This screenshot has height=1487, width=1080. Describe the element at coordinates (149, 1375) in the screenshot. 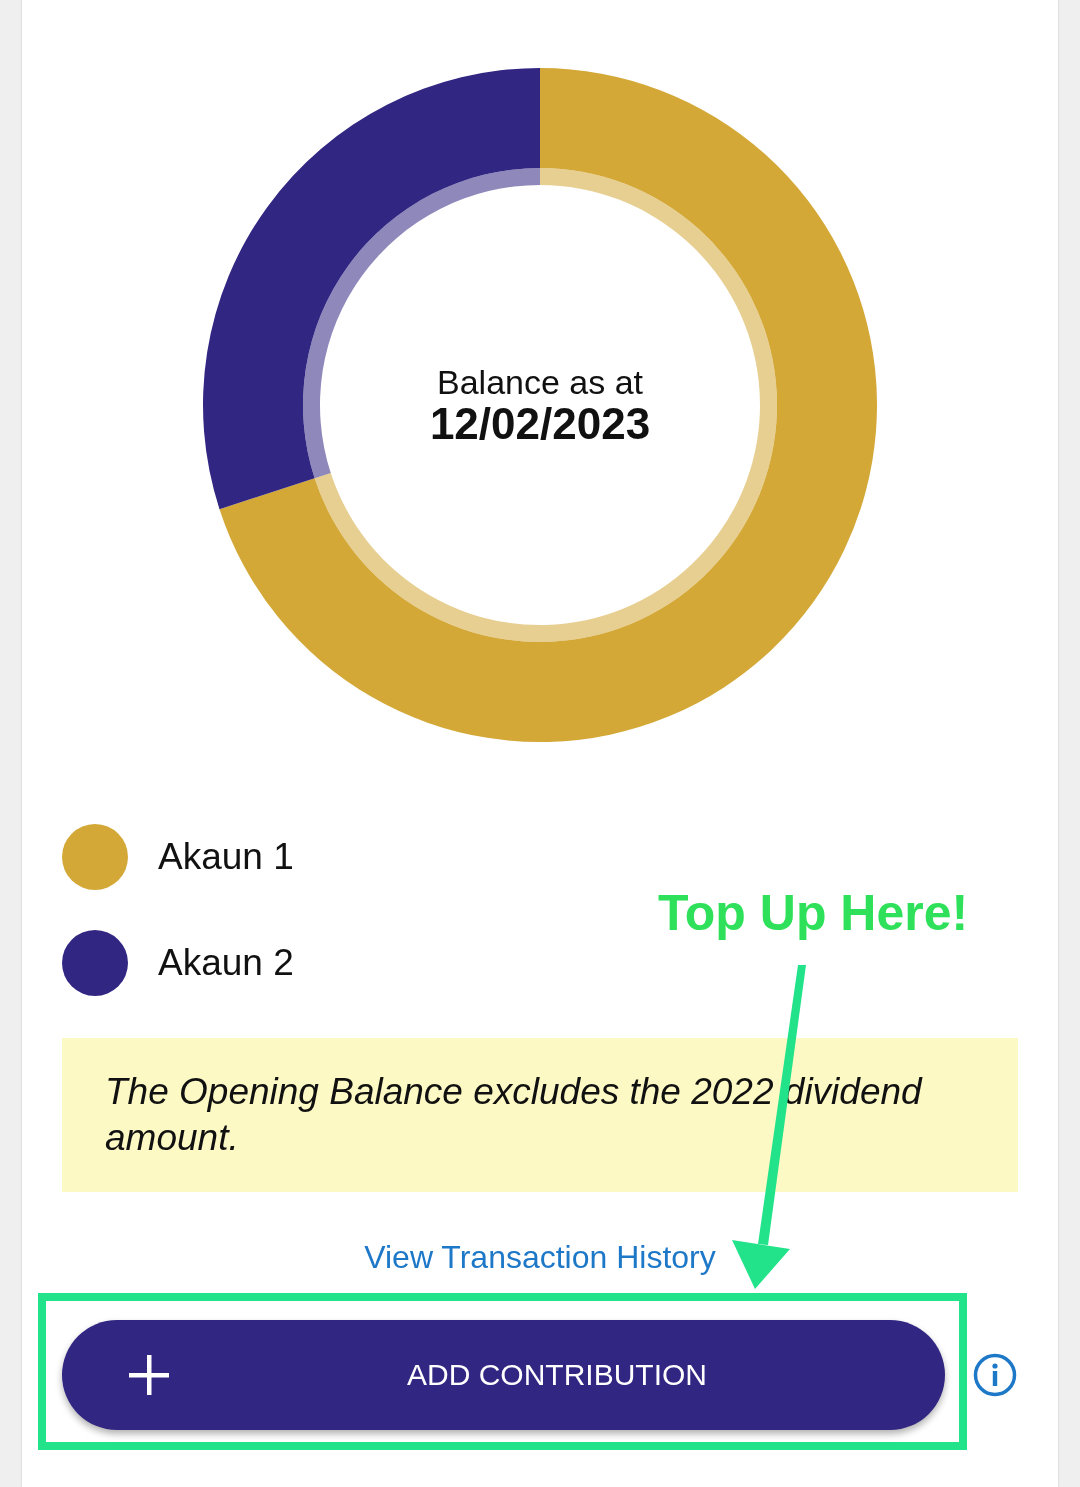

I see `plus-icon` at that location.